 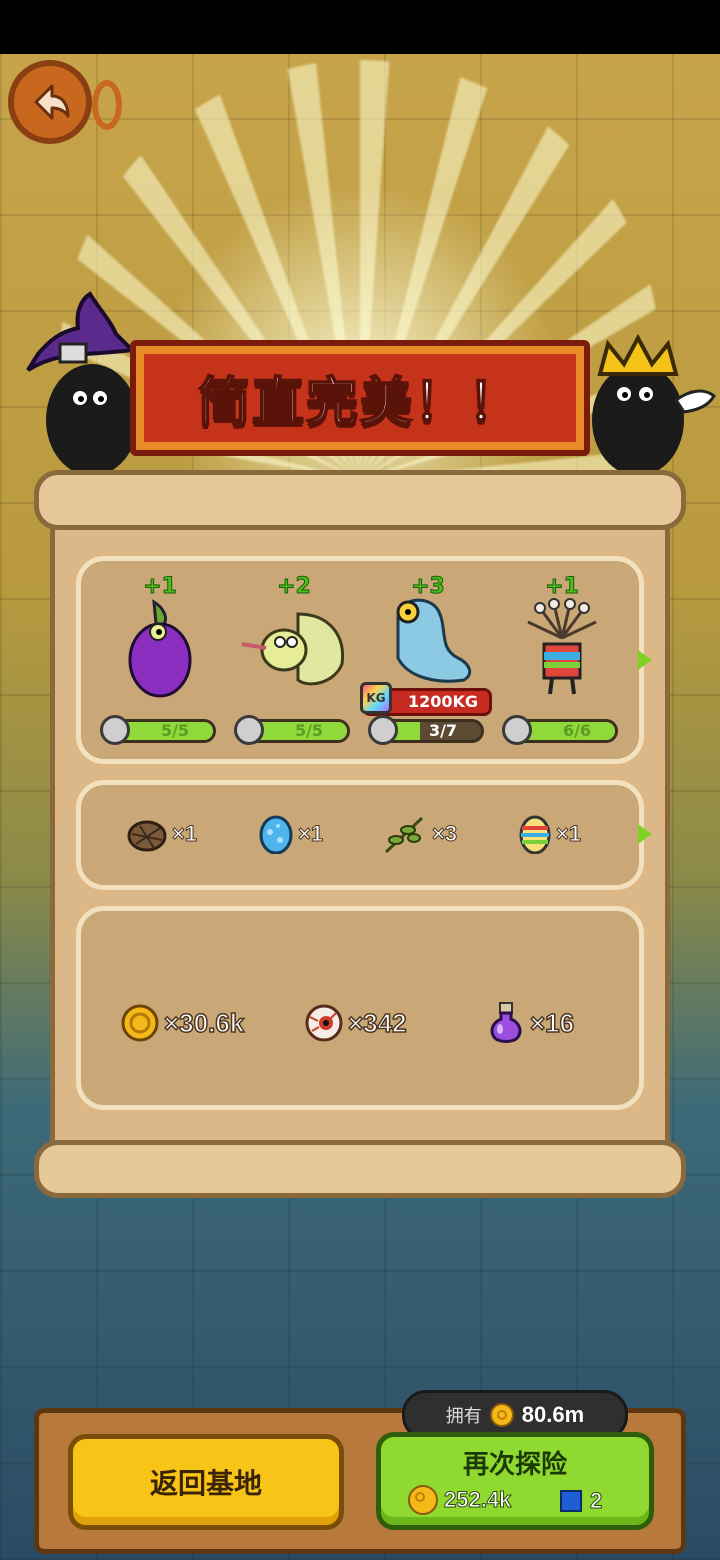 I want to click on back-button, so click(x=50, y=102).